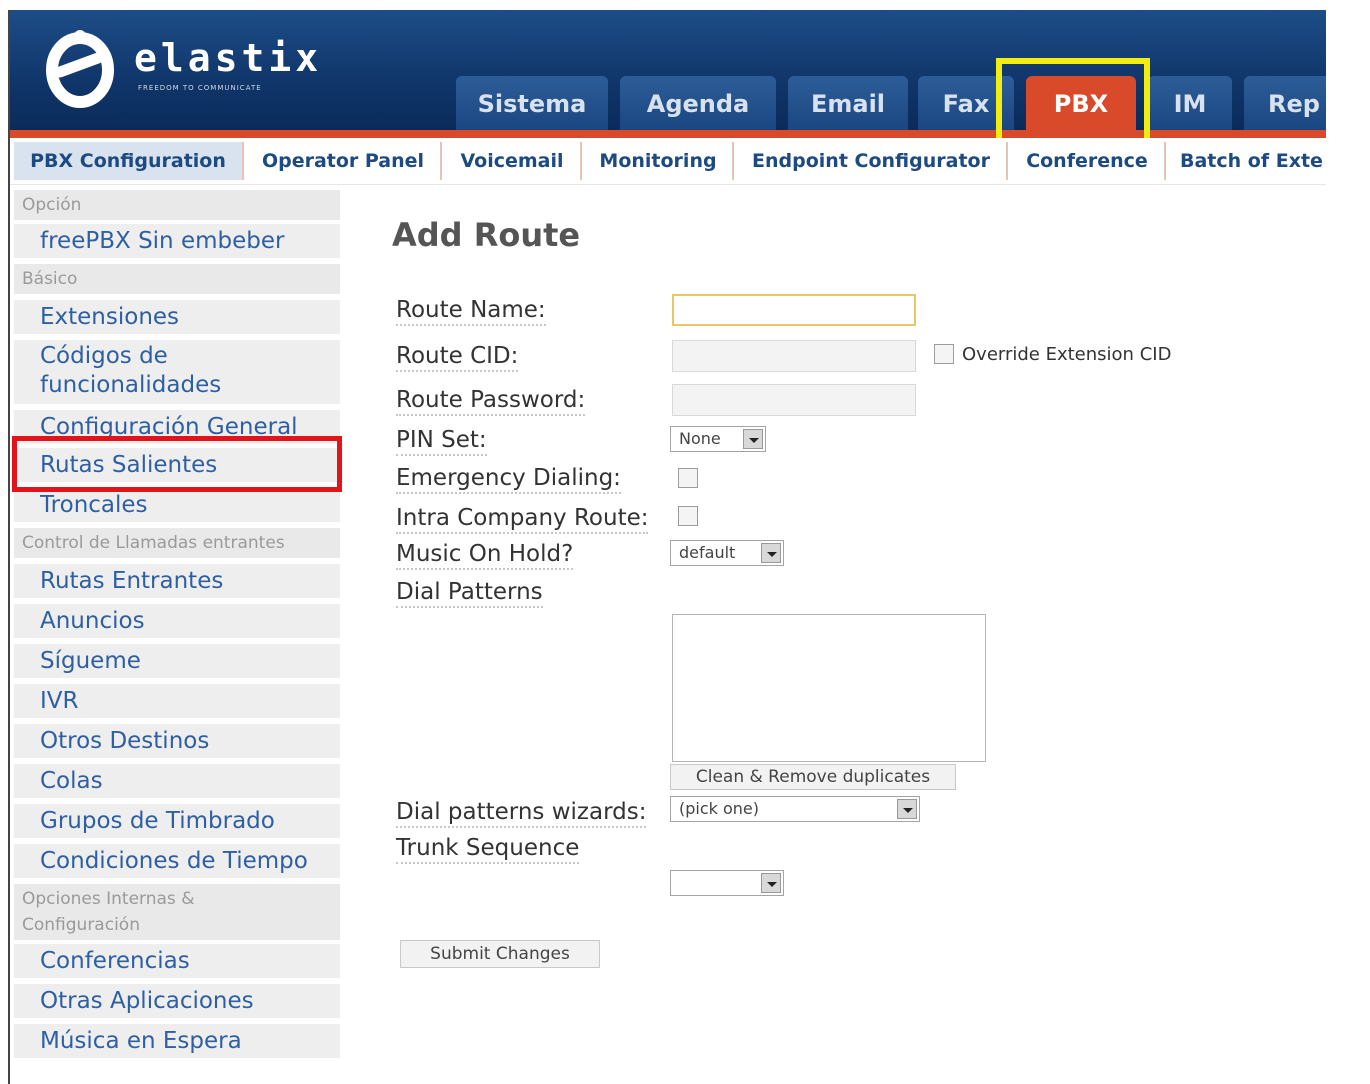 Image resolution: width=1370 pixels, height=1084 pixels. Describe the element at coordinates (485, 555) in the screenshot. I see `music-on-hold-label: Music On Hold?` at that location.